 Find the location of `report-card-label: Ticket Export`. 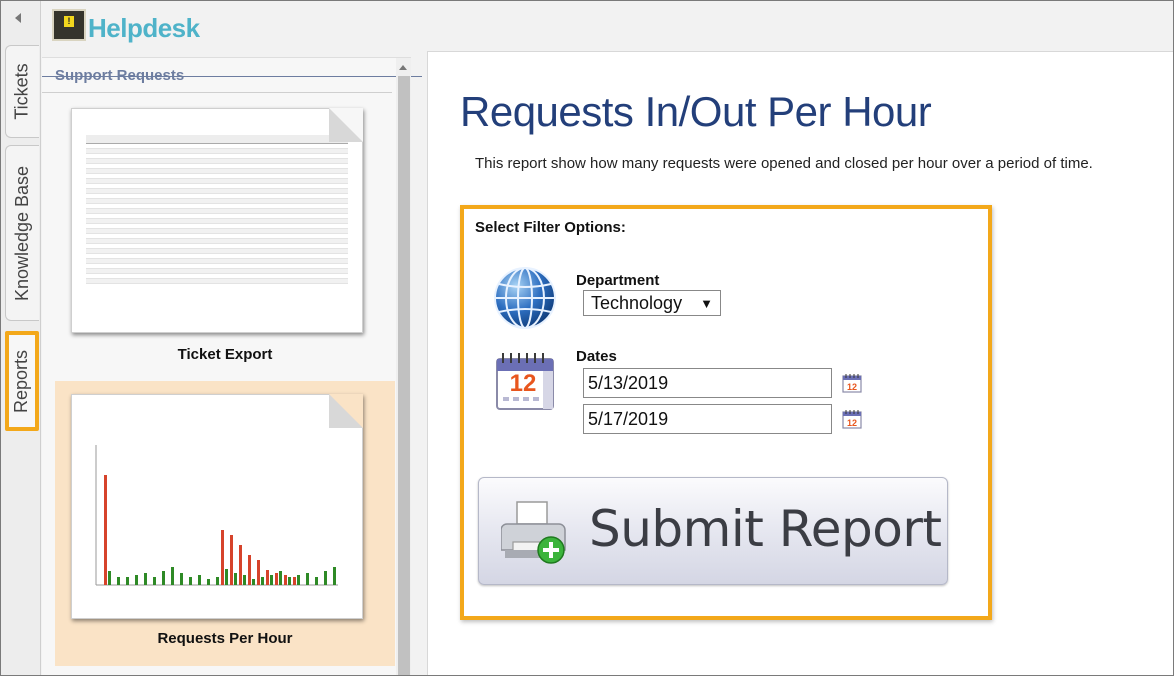

report-card-label: Ticket Export is located at coordinates (225, 354).